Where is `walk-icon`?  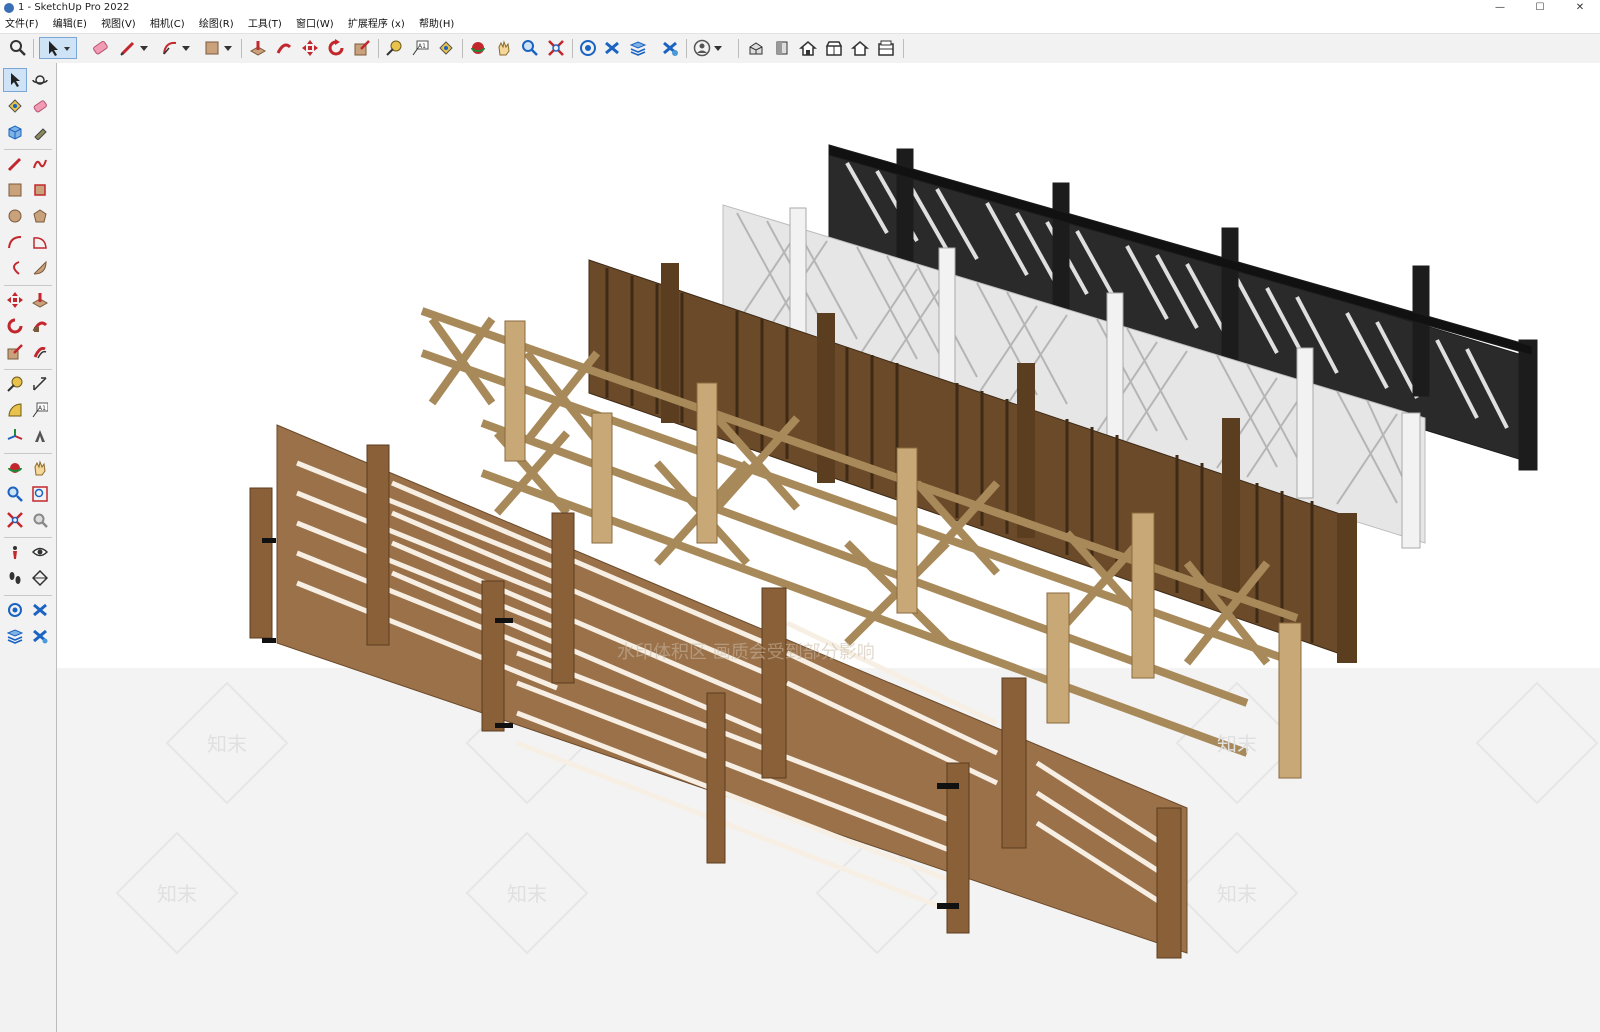 walk-icon is located at coordinates (15, 578).